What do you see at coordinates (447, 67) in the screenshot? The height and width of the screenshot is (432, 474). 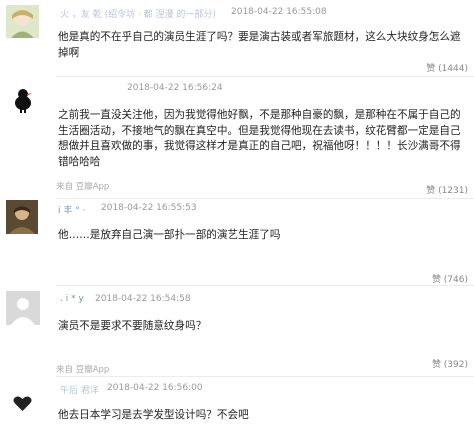 I see `like-button: 赞 (1444)` at bounding box center [447, 67].